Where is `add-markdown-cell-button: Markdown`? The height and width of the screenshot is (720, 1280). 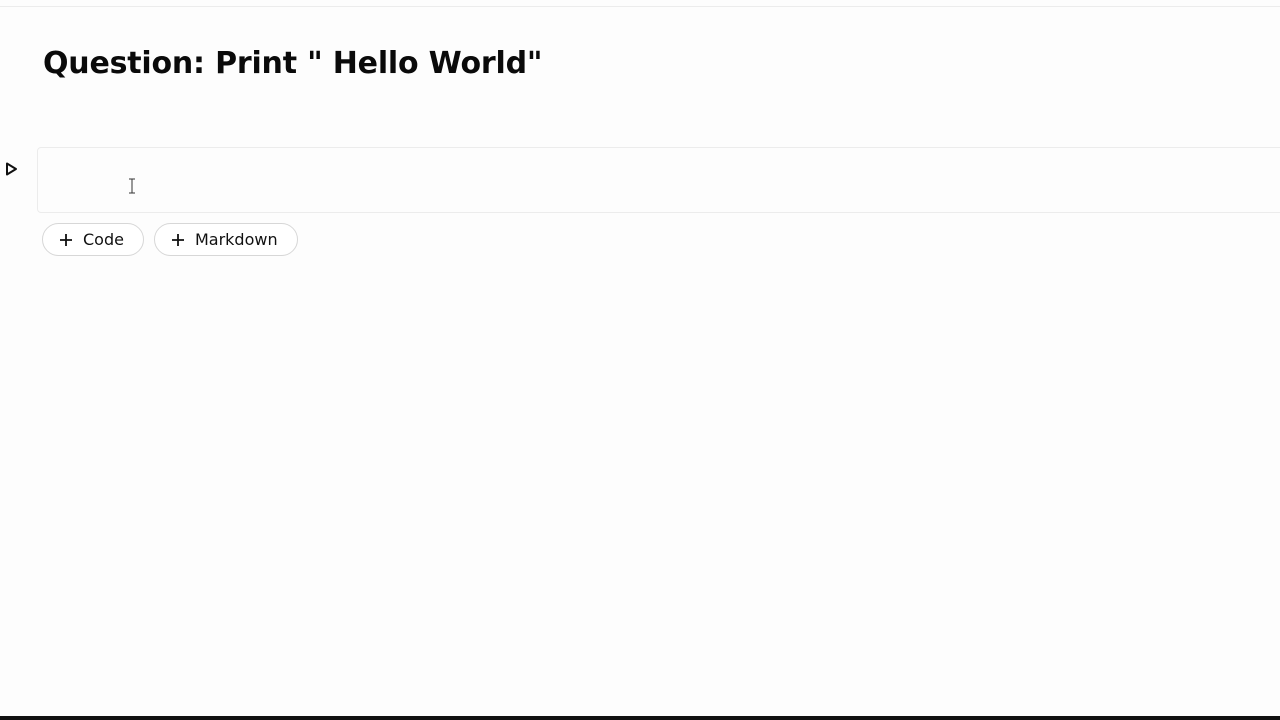
add-markdown-cell-button: Markdown is located at coordinates (225, 239).